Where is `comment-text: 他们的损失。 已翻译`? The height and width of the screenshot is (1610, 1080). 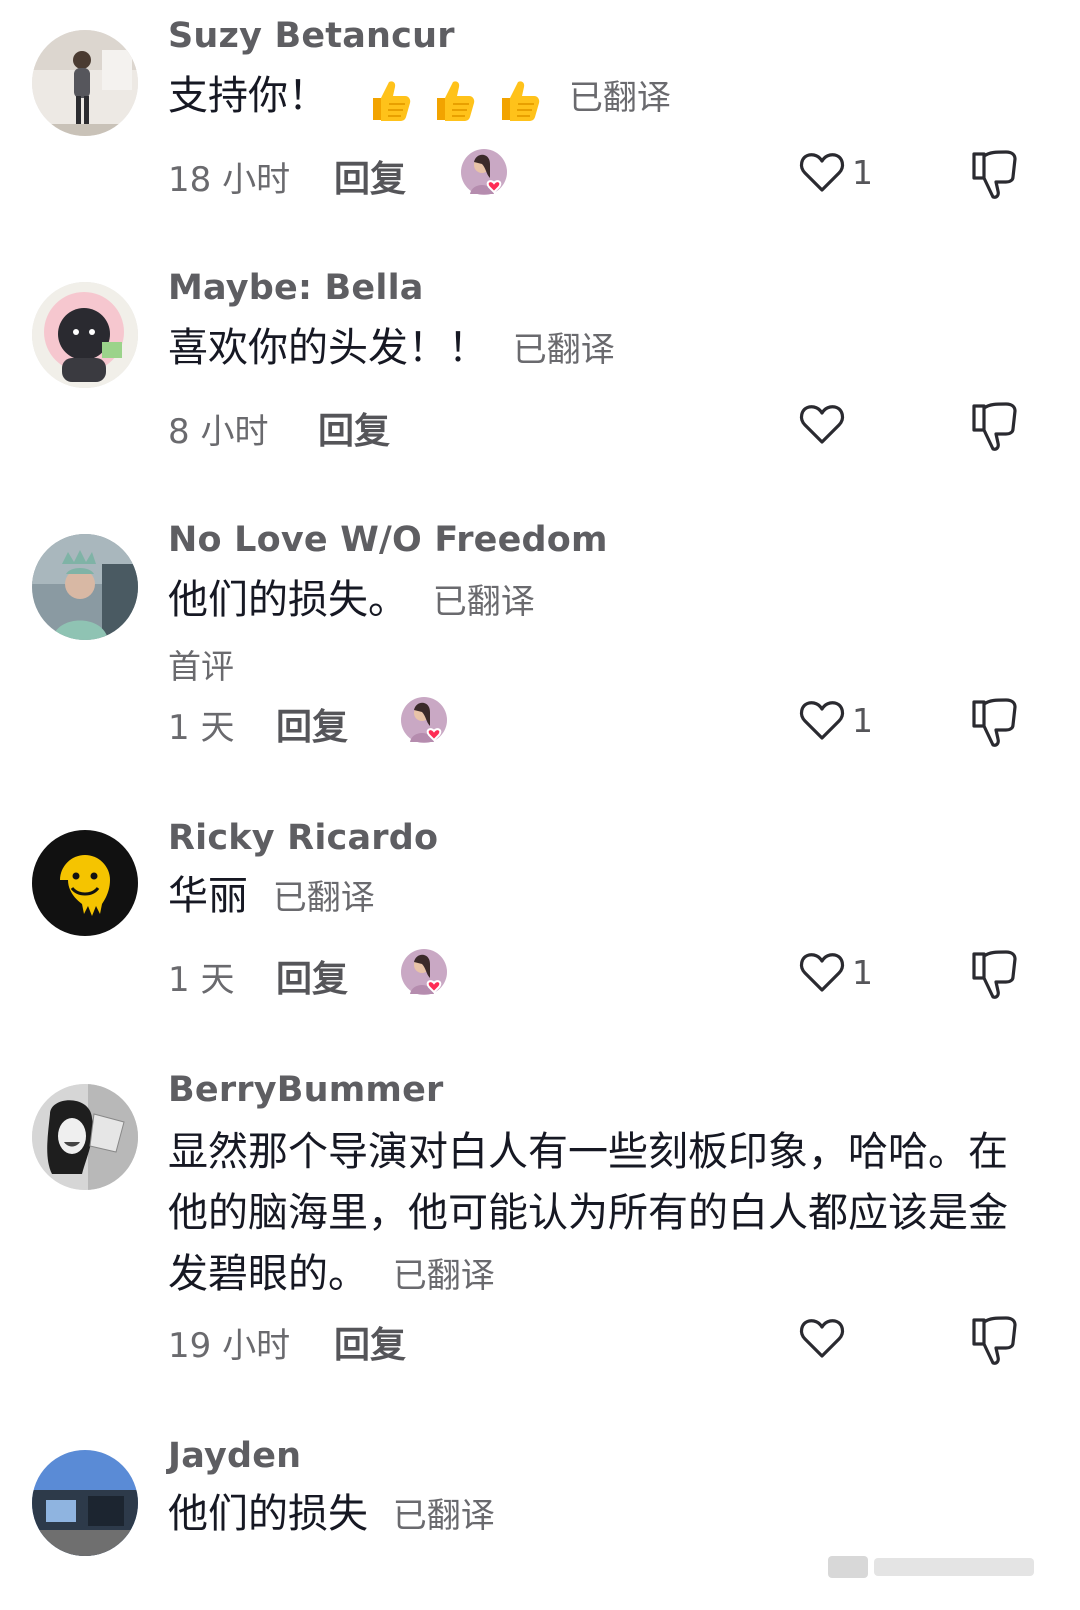 comment-text: 他们的损失。 已翻译 is located at coordinates (598, 601).